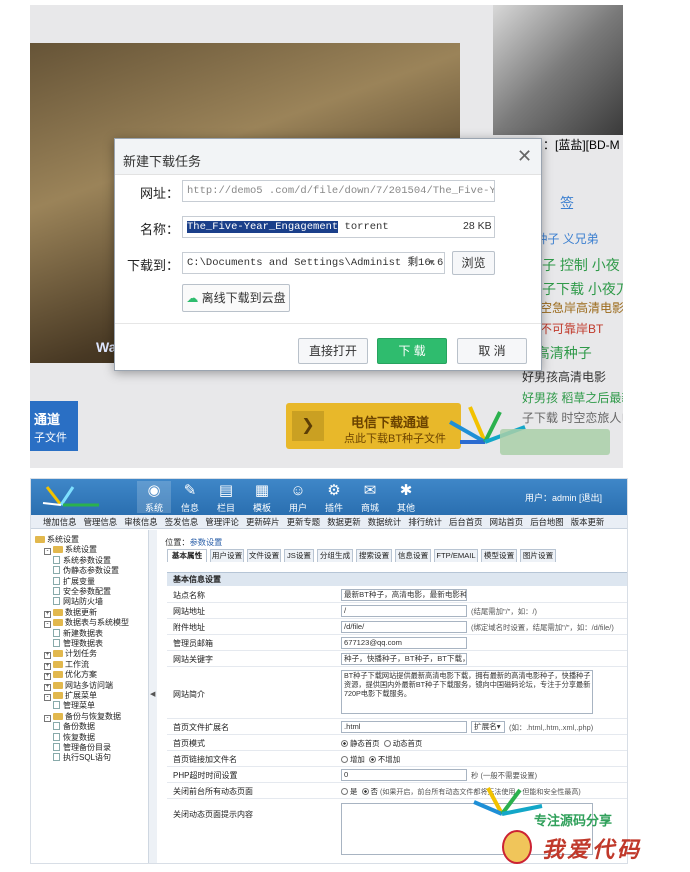 This screenshot has width=690, height=872. Describe the element at coordinates (338, 227) in the screenshot. I see `name-field: The_Five-Year_Engagement torrent` at that location.